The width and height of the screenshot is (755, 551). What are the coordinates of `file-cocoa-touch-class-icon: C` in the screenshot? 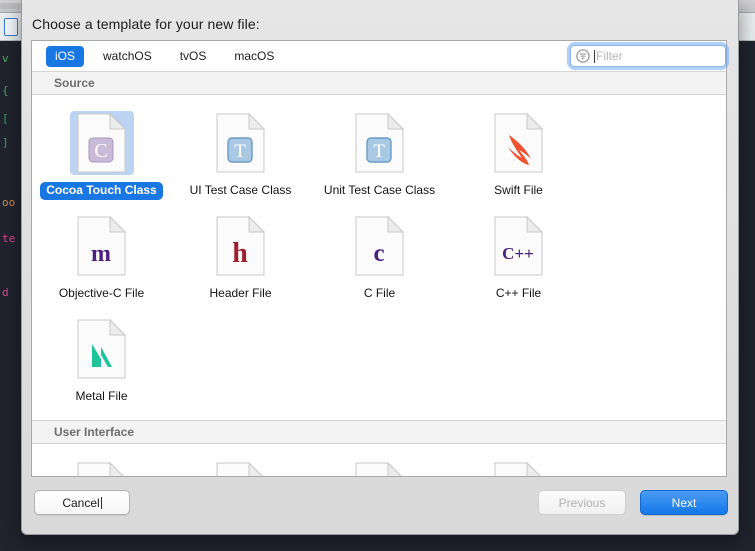 It's located at (101, 143).